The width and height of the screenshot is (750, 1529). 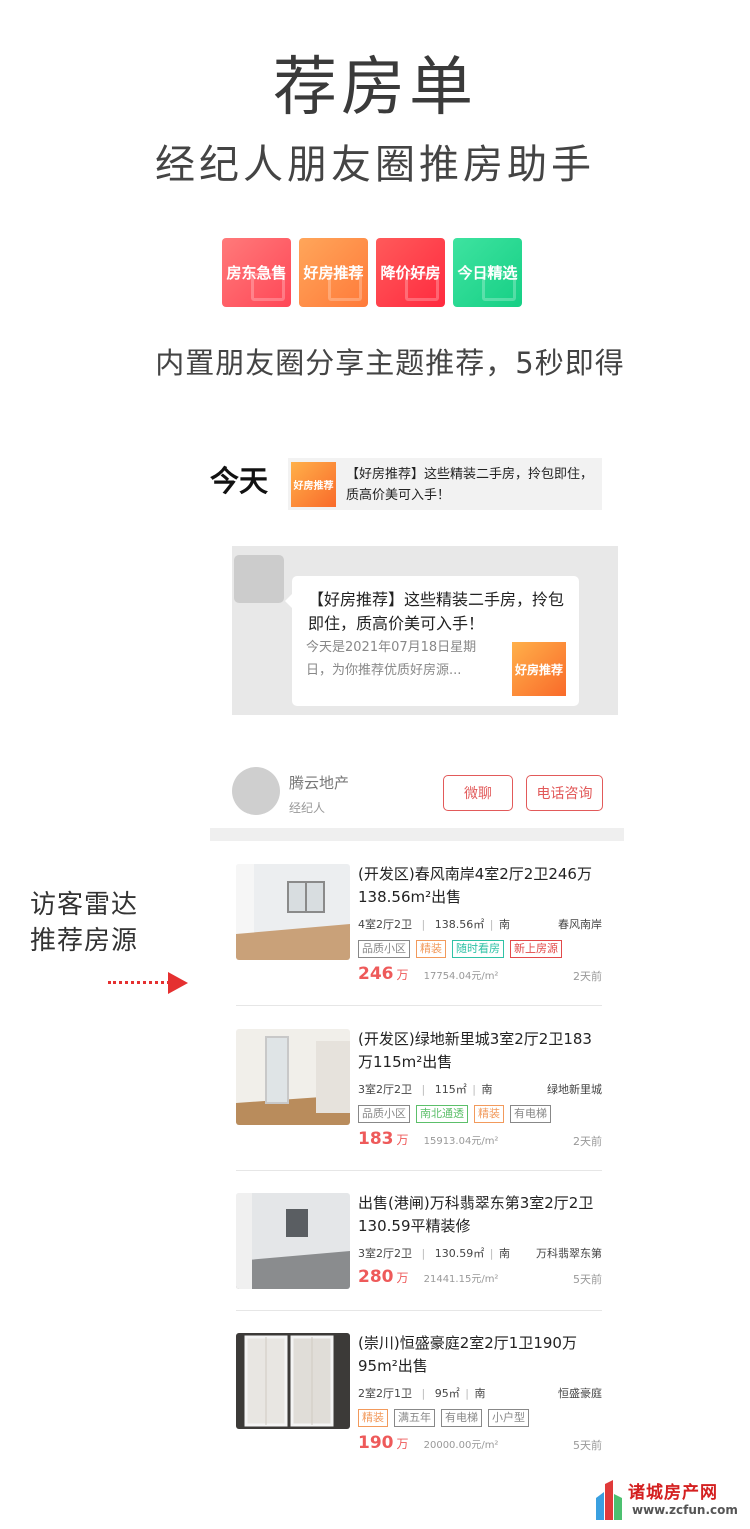 What do you see at coordinates (139, 982) in the screenshot?
I see `arrow-line` at bounding box center [139, 982].